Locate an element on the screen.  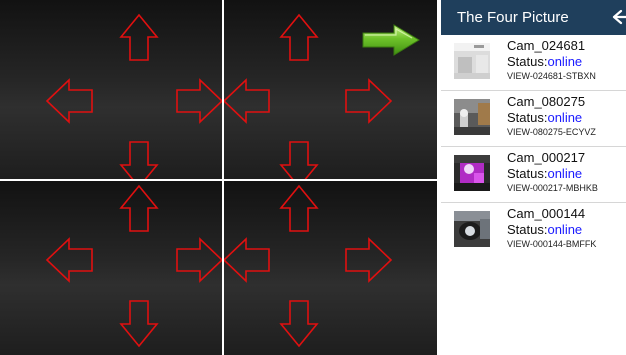
camera-view-id: VIEW-080275-ECYVZ is located at coordinates (551, 132).